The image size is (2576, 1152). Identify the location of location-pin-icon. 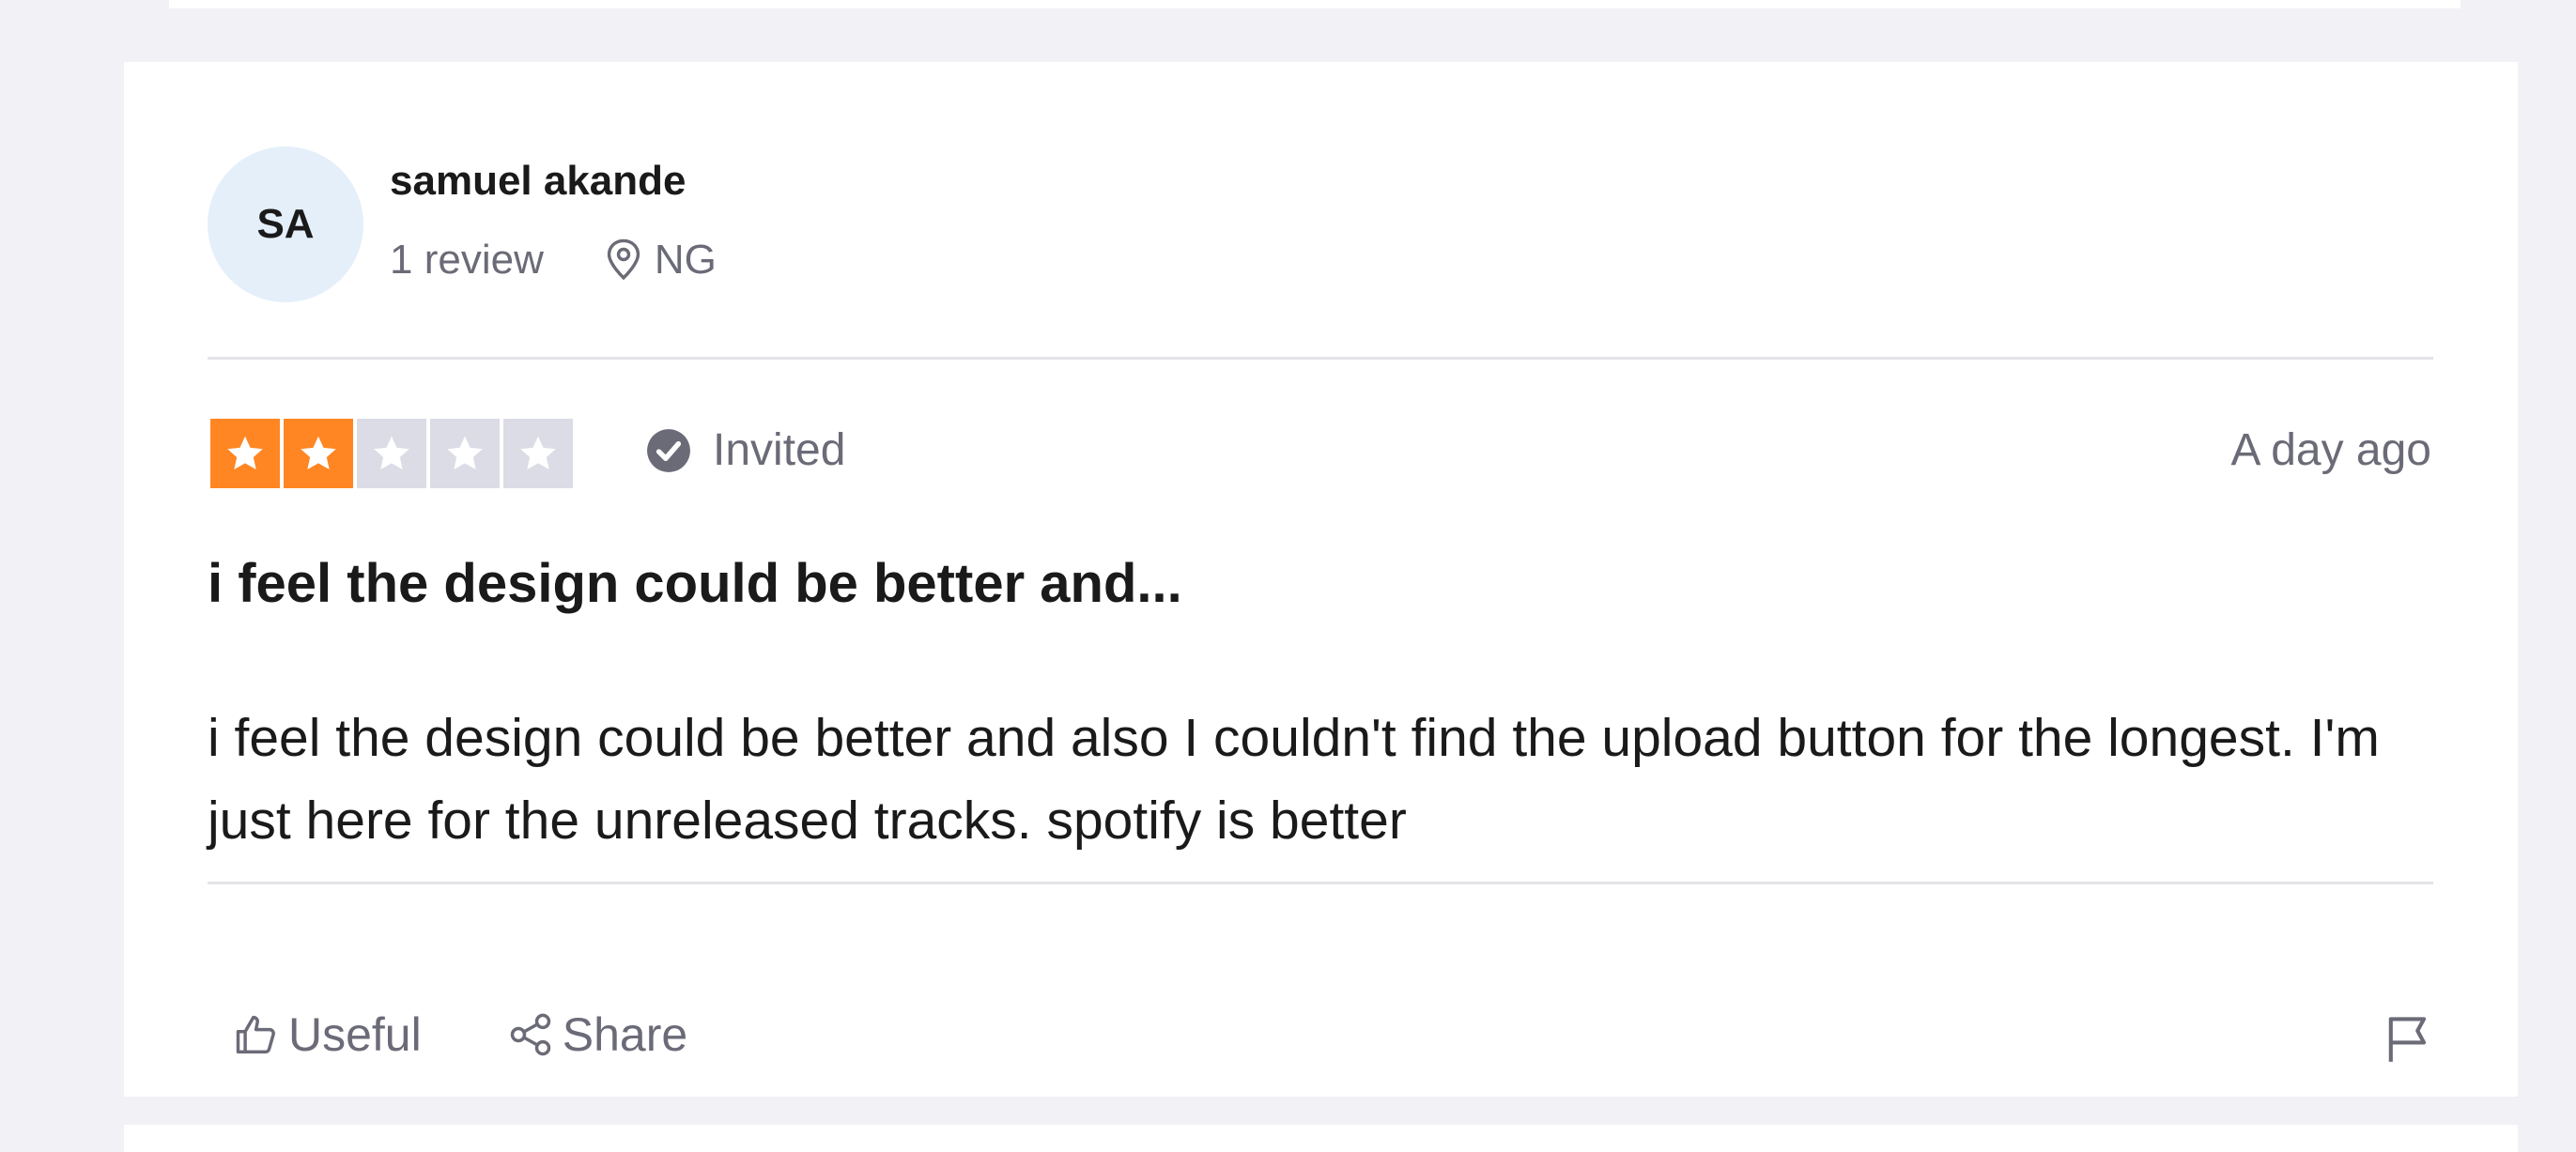
(623, 259).